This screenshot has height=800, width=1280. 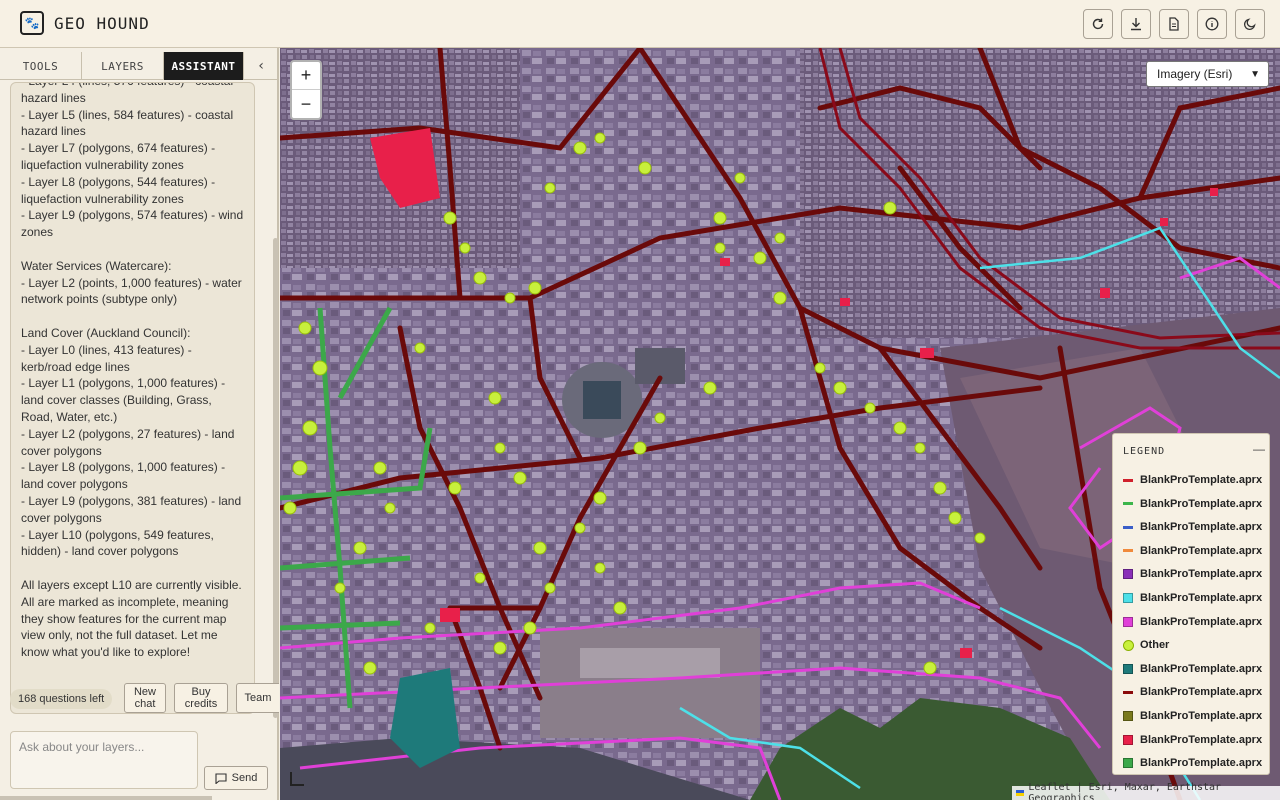 What do you see at coordinates (306, 104) in the screenshot?
I see `zoom-out-button: −` at bounding box center [306, 104].